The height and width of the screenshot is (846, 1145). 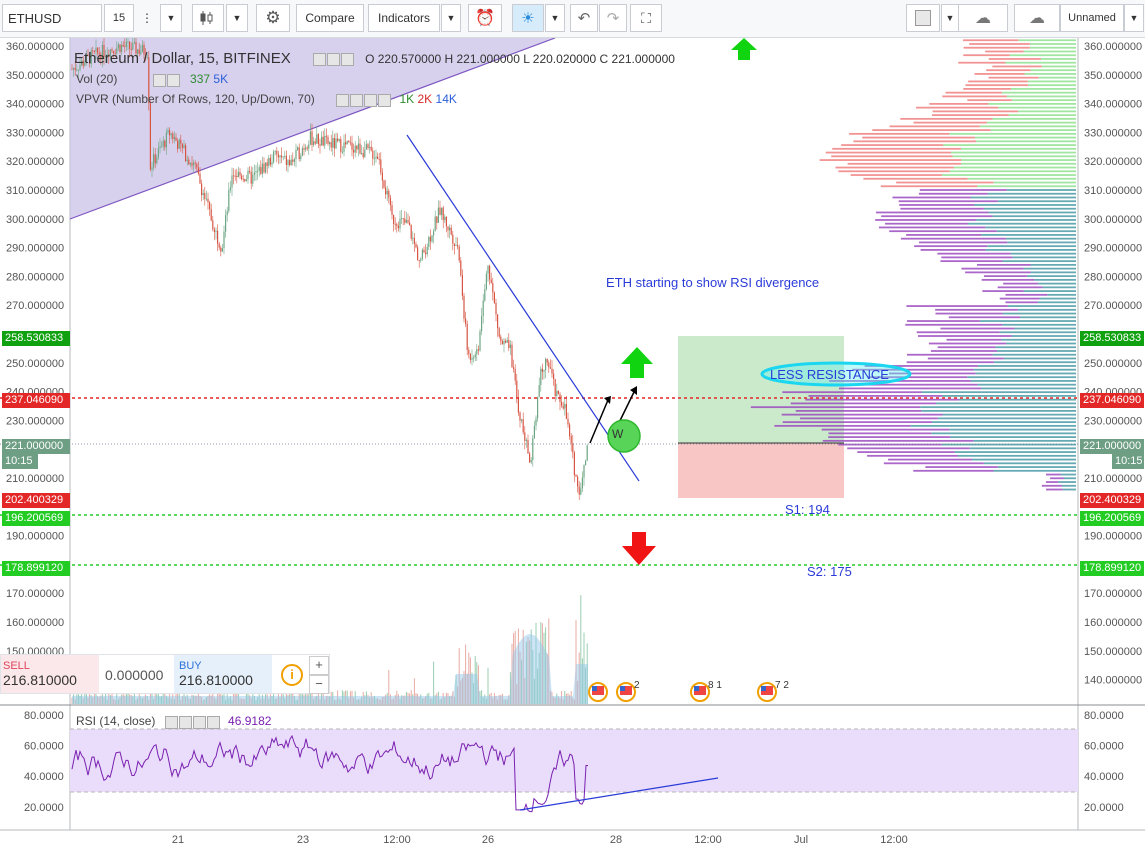 I want to click on chart-style-dropdown: ▼, so click(x=237, y=18).